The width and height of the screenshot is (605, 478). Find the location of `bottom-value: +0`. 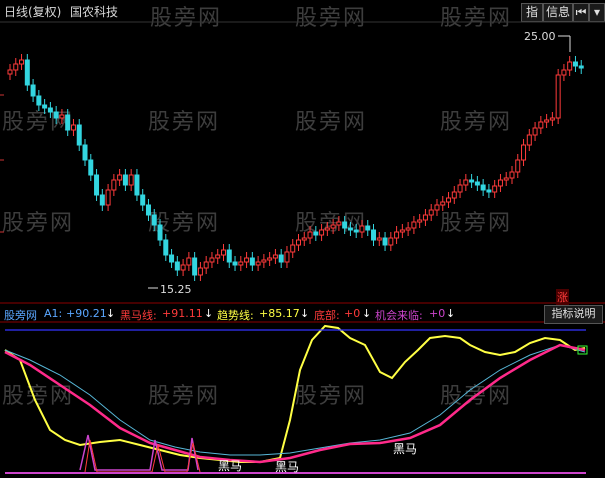

bottom-value: +0 is located at coordinates (352, 313).